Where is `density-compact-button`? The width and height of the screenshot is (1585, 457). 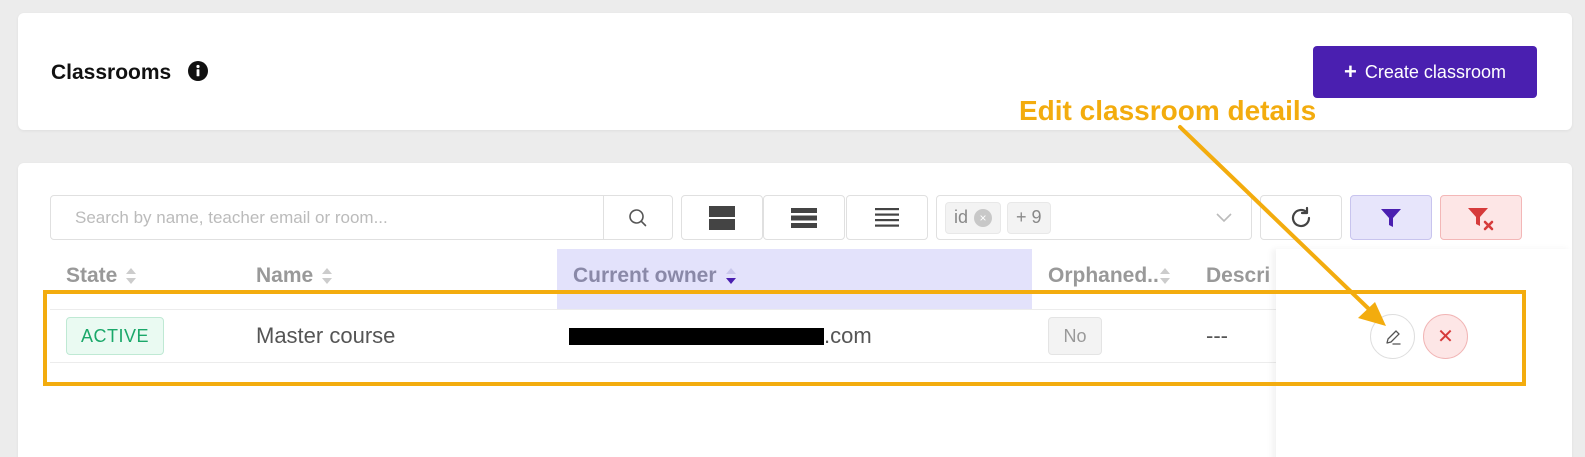 density-compact-button is located at coordinates (722, 217).